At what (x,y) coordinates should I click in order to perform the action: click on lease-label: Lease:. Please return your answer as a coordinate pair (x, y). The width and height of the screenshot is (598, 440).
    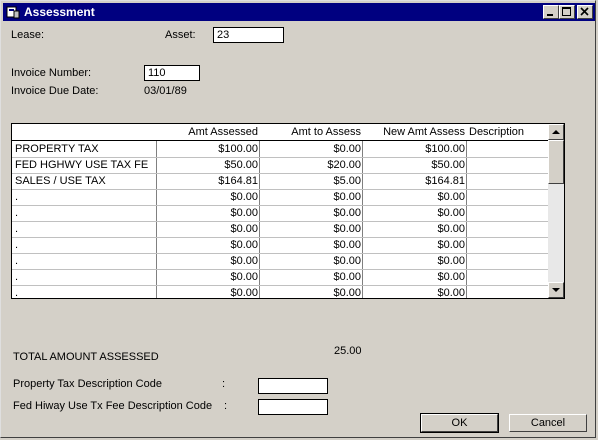
    Looking at the image, I should click on (28, 35).